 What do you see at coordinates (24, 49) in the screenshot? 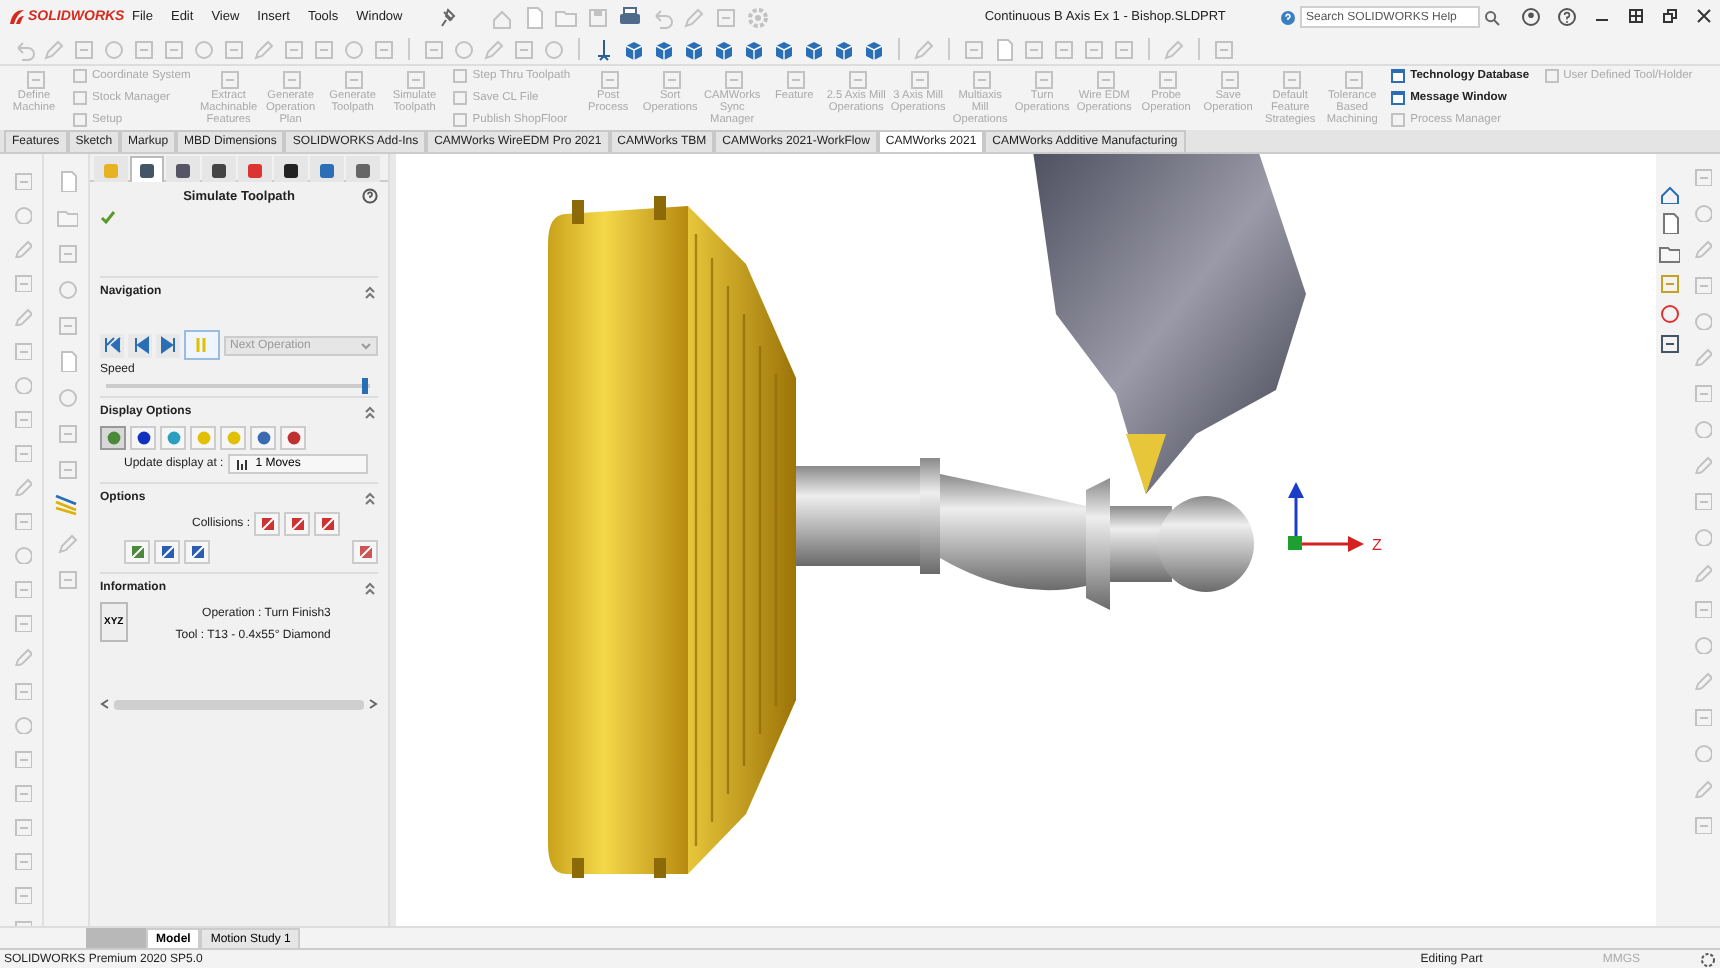
I see `undo-icon` at bounding box center [24, 49].